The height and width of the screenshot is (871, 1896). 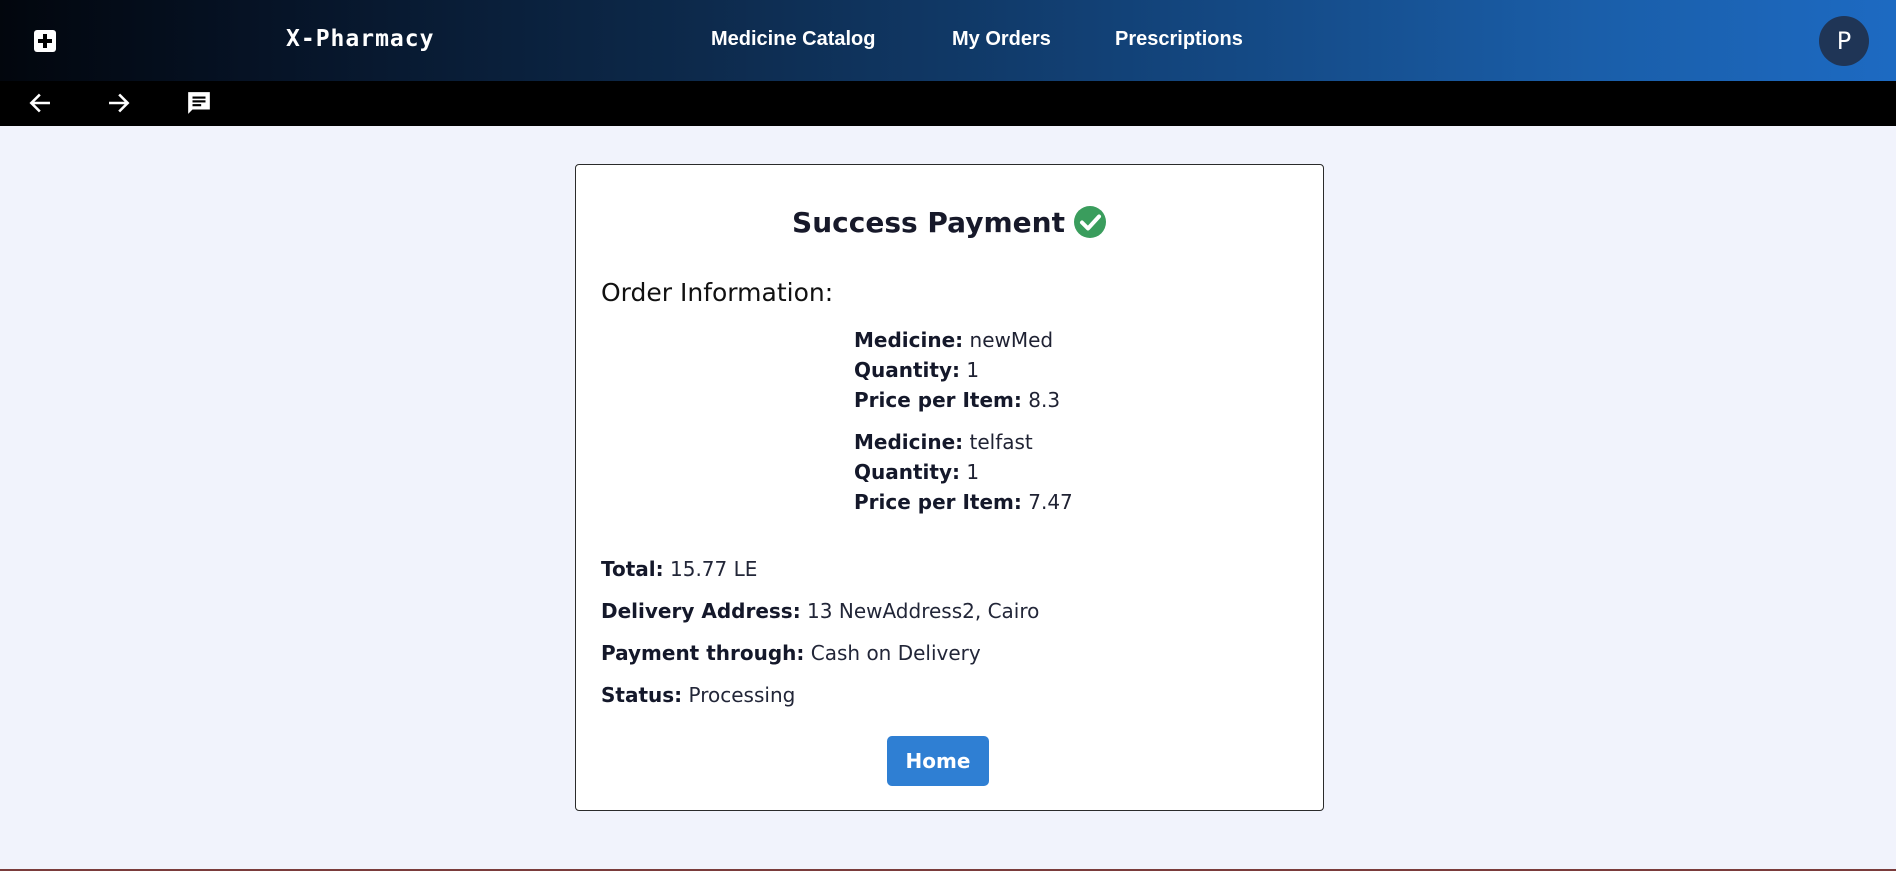 What do you see at coordinates (954, 340) in the screenshot?
I see `item-medicine: Medicine: newMed` at bounding box center [954, 340].